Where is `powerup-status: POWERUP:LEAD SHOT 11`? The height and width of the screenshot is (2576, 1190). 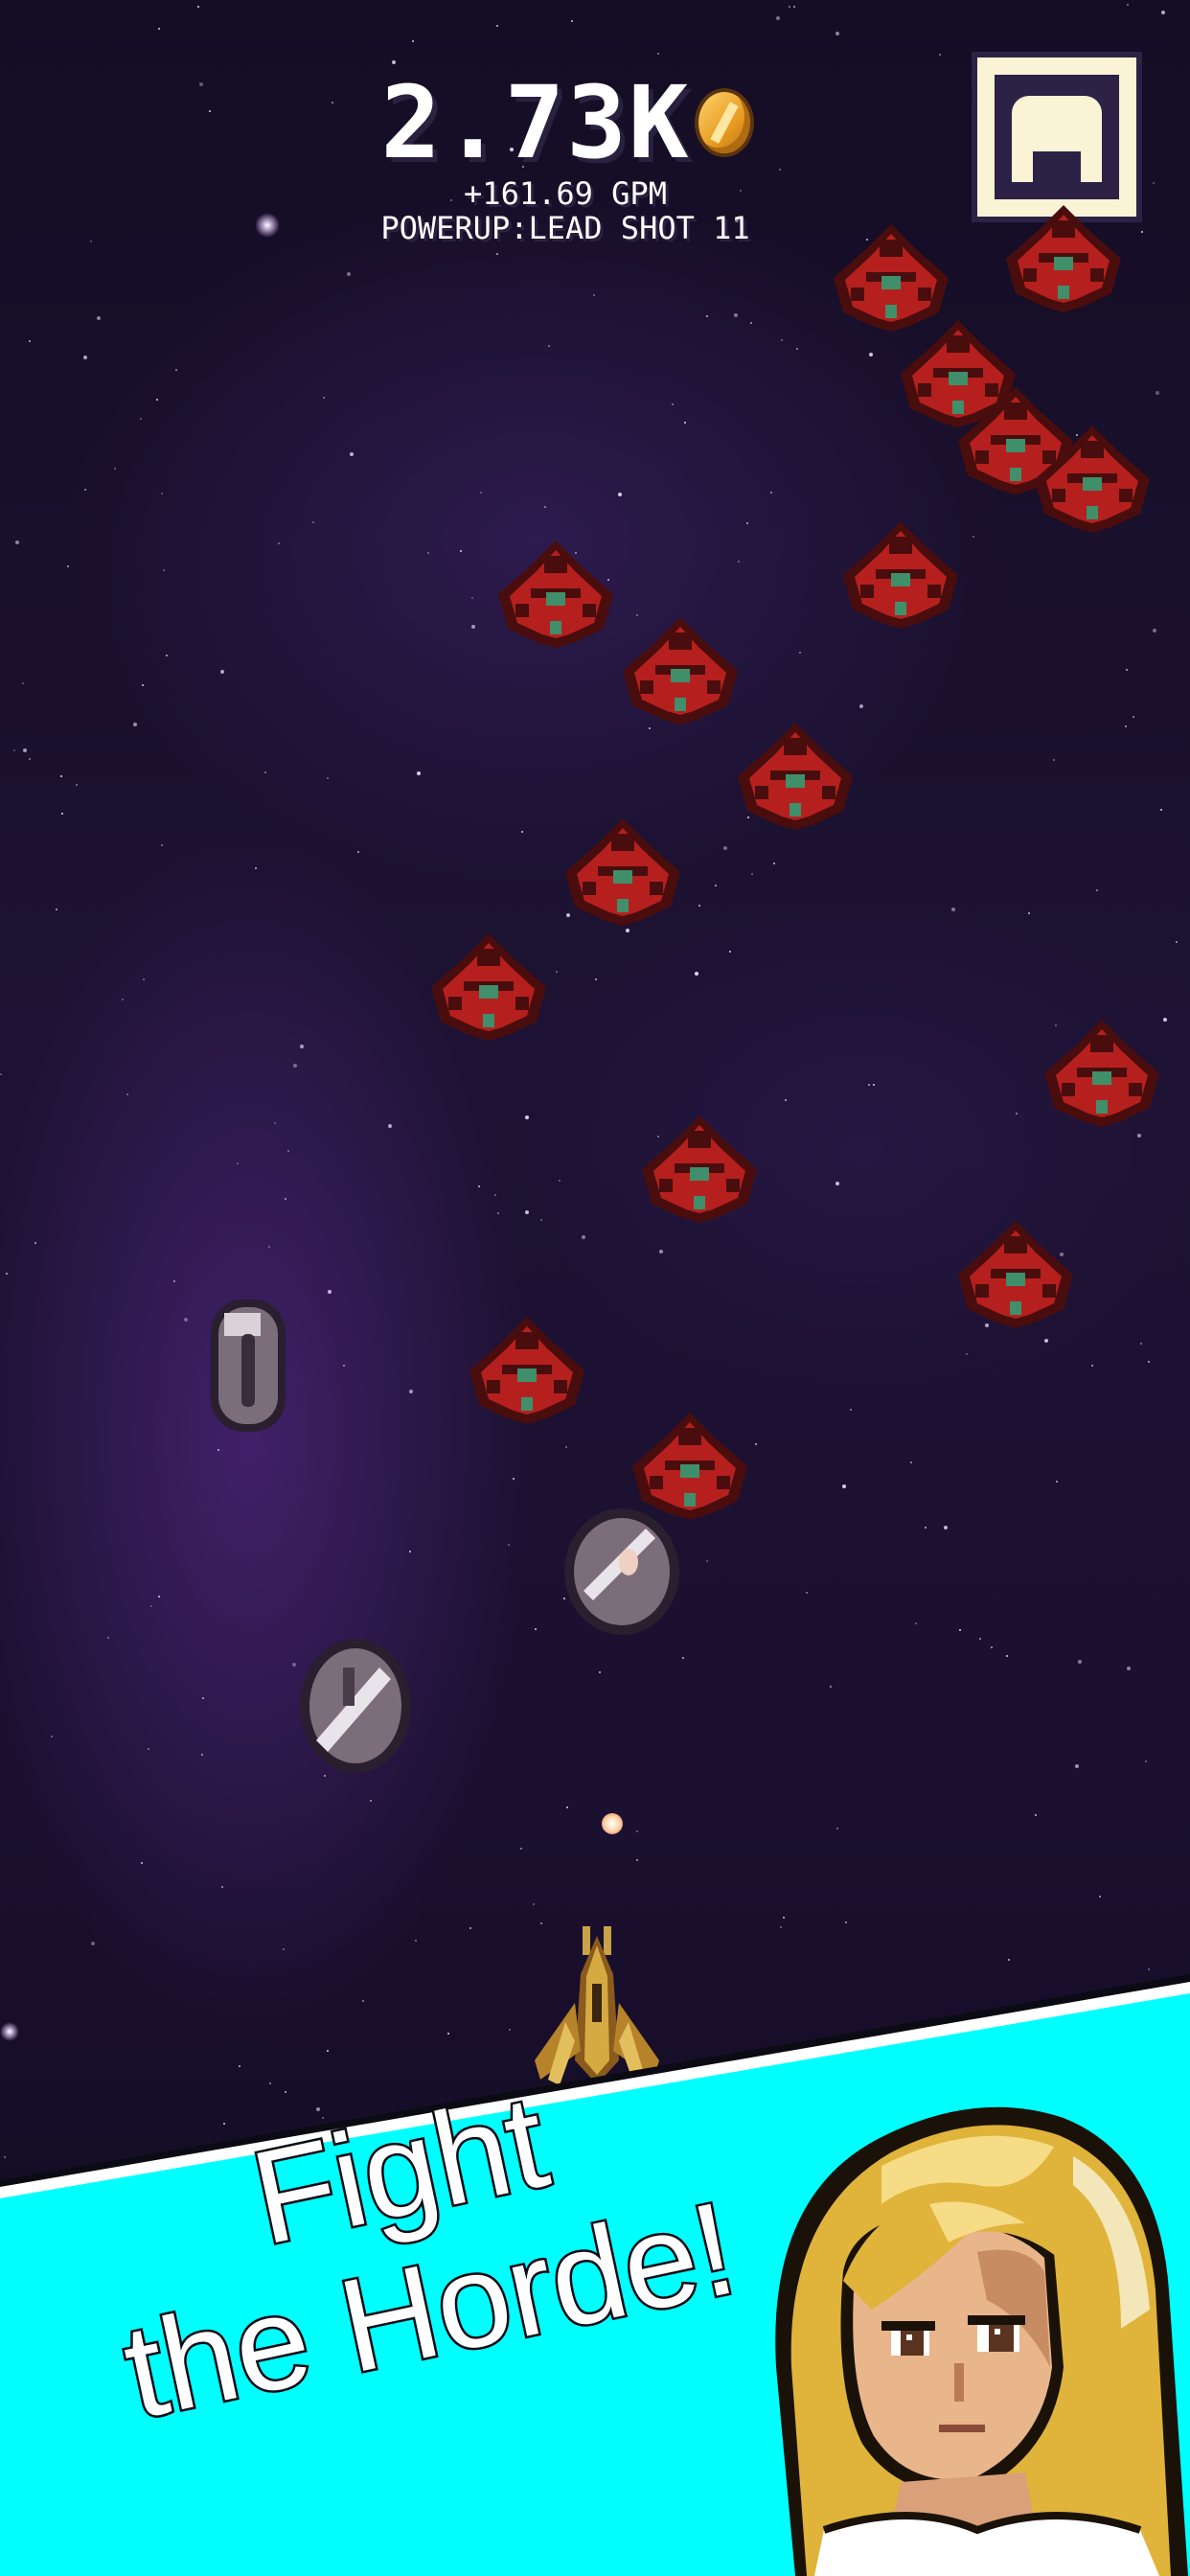
powerup-status: POWERUP:LEAD SHOT 11 is located at coordinates (565, 228).